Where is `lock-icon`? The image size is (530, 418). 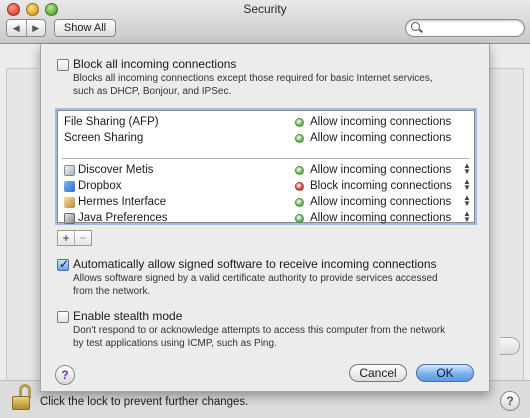
lock-icon is located at coordinates (22, 397).